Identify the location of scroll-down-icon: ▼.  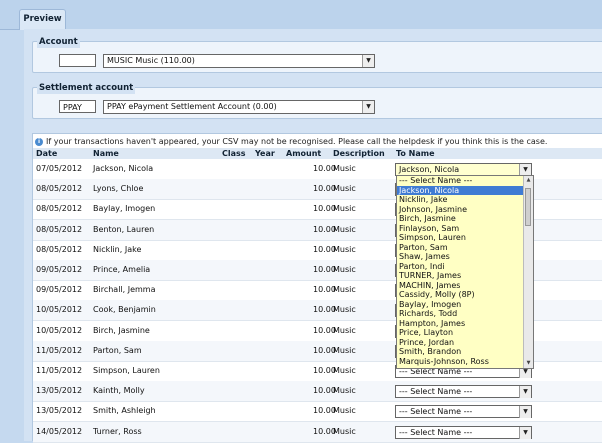
(528, 363).